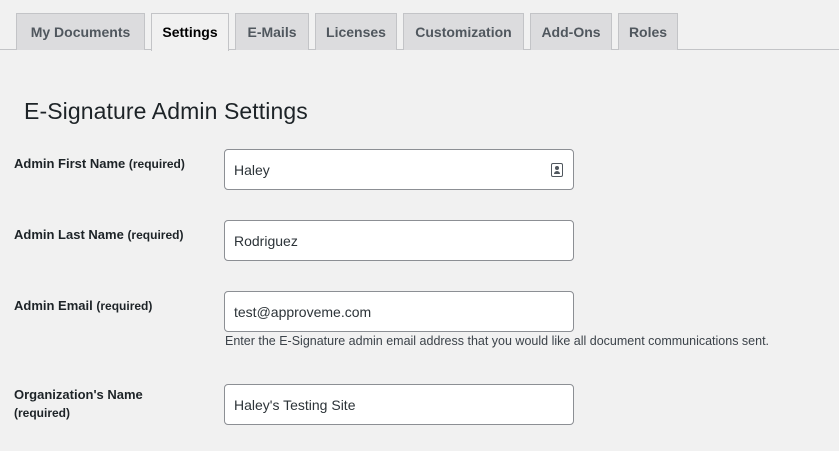 Image resolution: width=839 pixels, height=451 pixels. What do you see at coordinates (356, 31) in the screenshot?
I see `tab-licenses: Licenses` at bounding box center [356, 31].